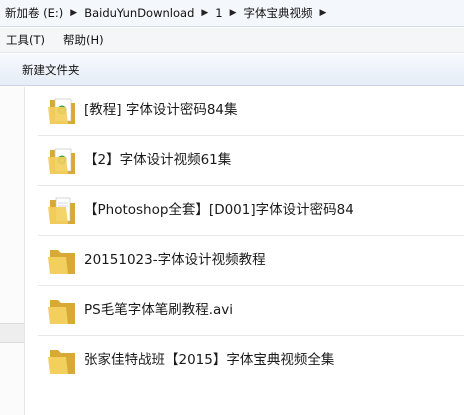  Describe the element at coordinates (61, 210) in the screenshot. I see `folder-with-paper-icon` at that location.